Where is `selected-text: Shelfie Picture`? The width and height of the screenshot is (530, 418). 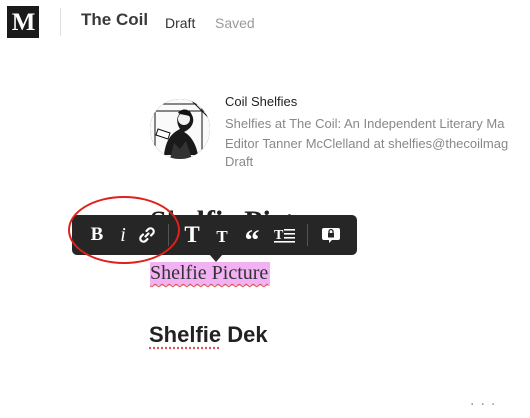
selected-text: Shelfie Picture is located at coordinates (210, 274).